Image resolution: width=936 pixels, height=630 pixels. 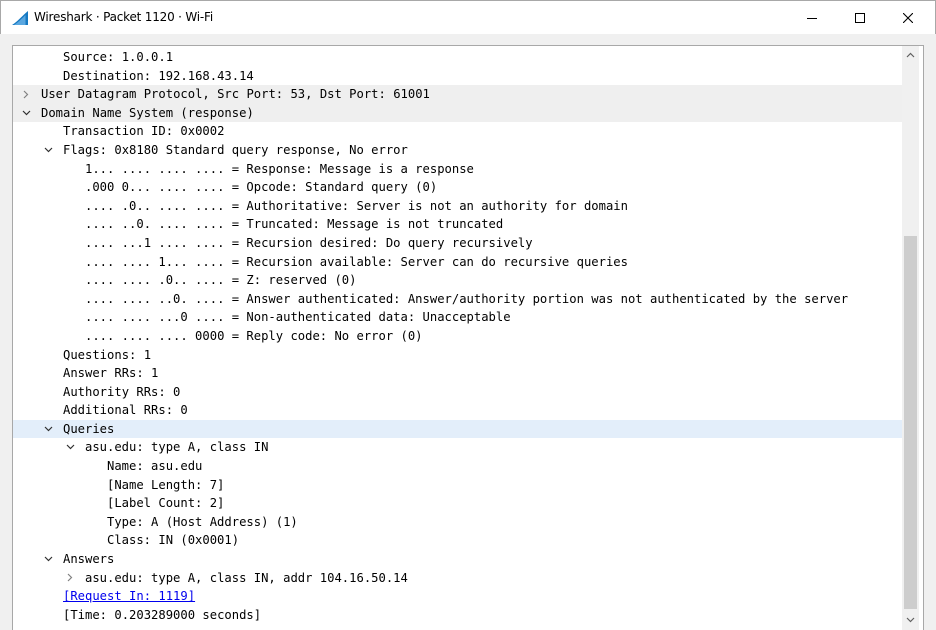 What do you see at coordinates (457, 485) in the screenshot?
I see `tree-row: [Name Length: 7]` at bounding box center [457, 485].